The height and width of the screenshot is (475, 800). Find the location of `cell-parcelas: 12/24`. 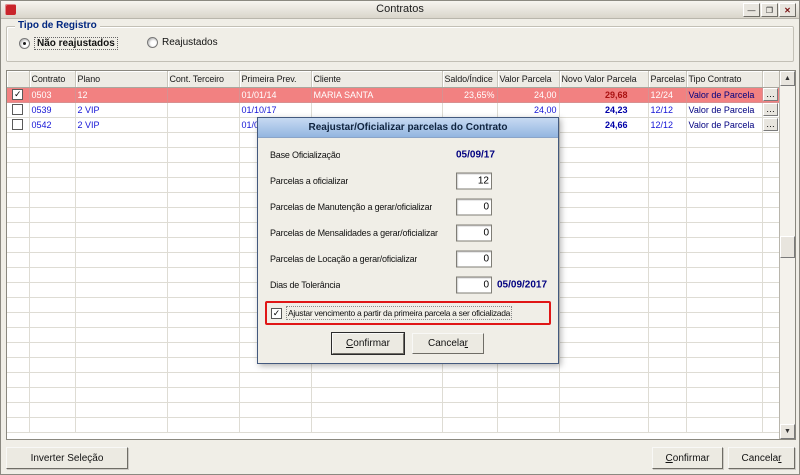

cell-parcelas: 12/24 is located at coordinates (667, 95).